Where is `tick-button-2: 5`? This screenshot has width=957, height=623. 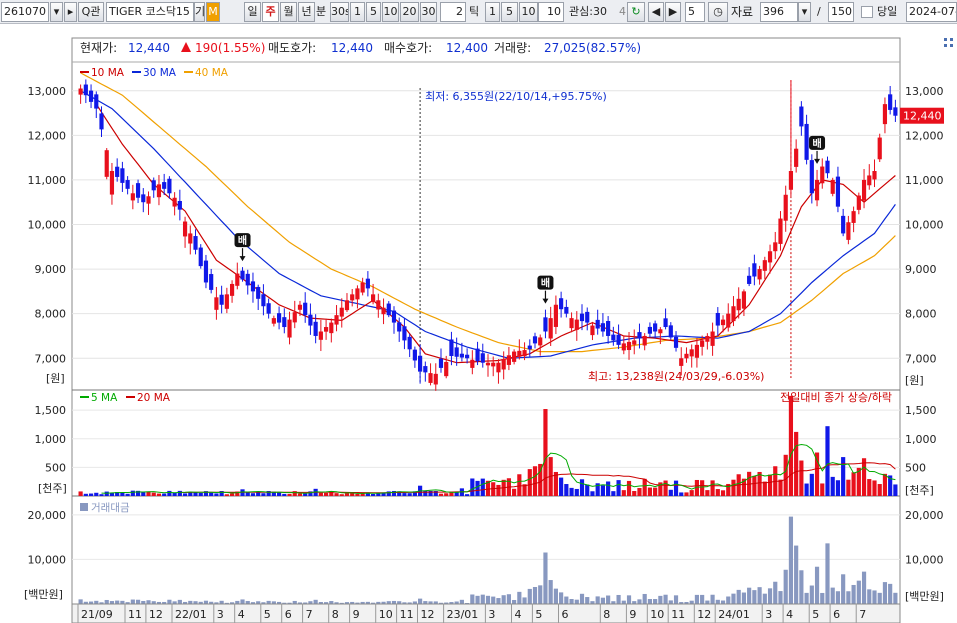 tick-button-2: 5 is located at coordinates (373, 12).